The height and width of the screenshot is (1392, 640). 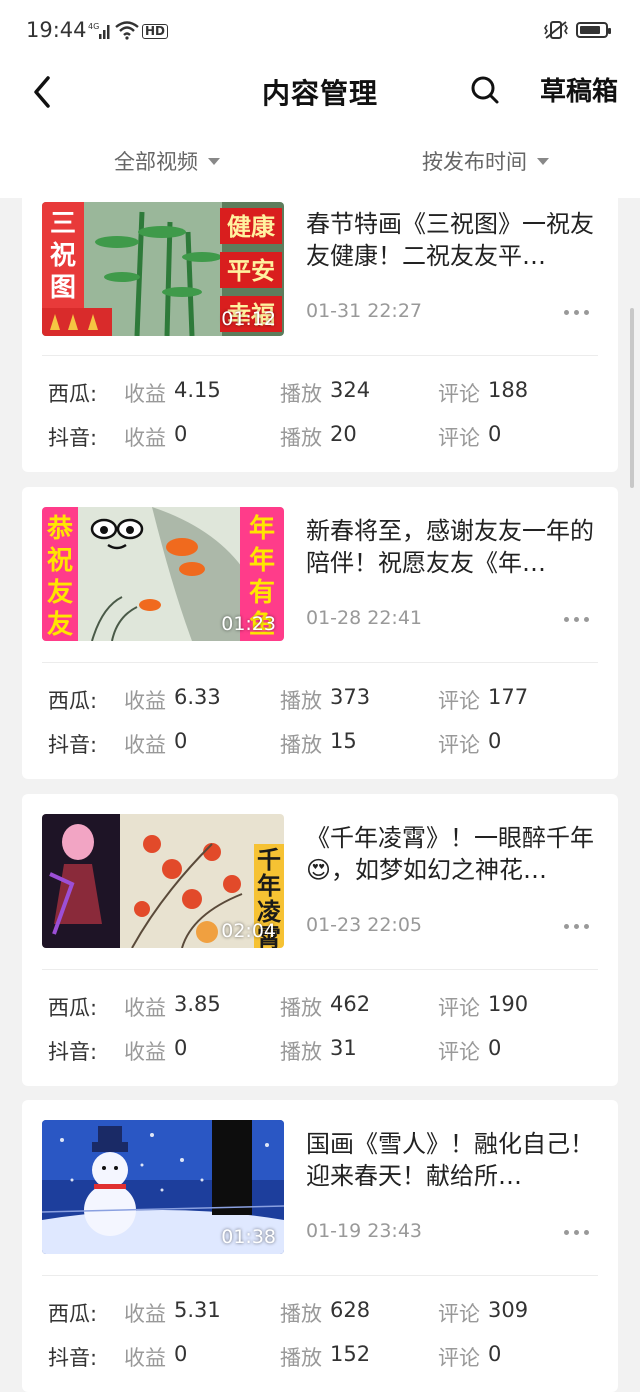 What do you see at coordinates (262, 593) in the screenshot?
I see `thumb-right-char-3: 有` at bounding box center [262, 593].